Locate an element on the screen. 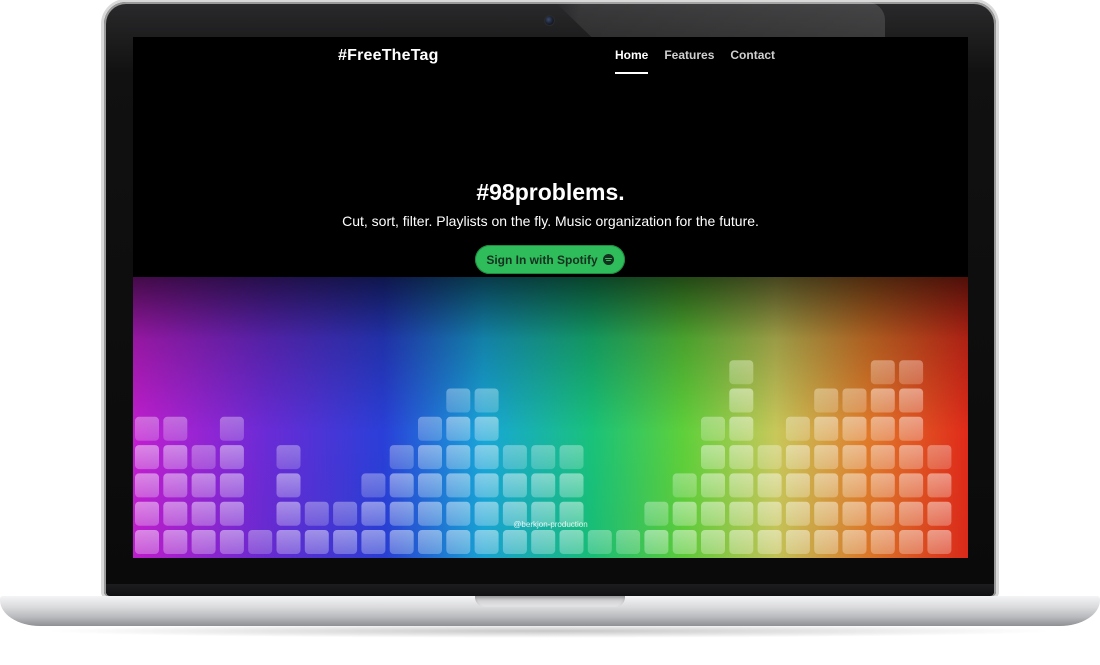 The width and height of the screenshot is (1100, 665). screen-bezel-bottom is located at coordinates (550, 590).